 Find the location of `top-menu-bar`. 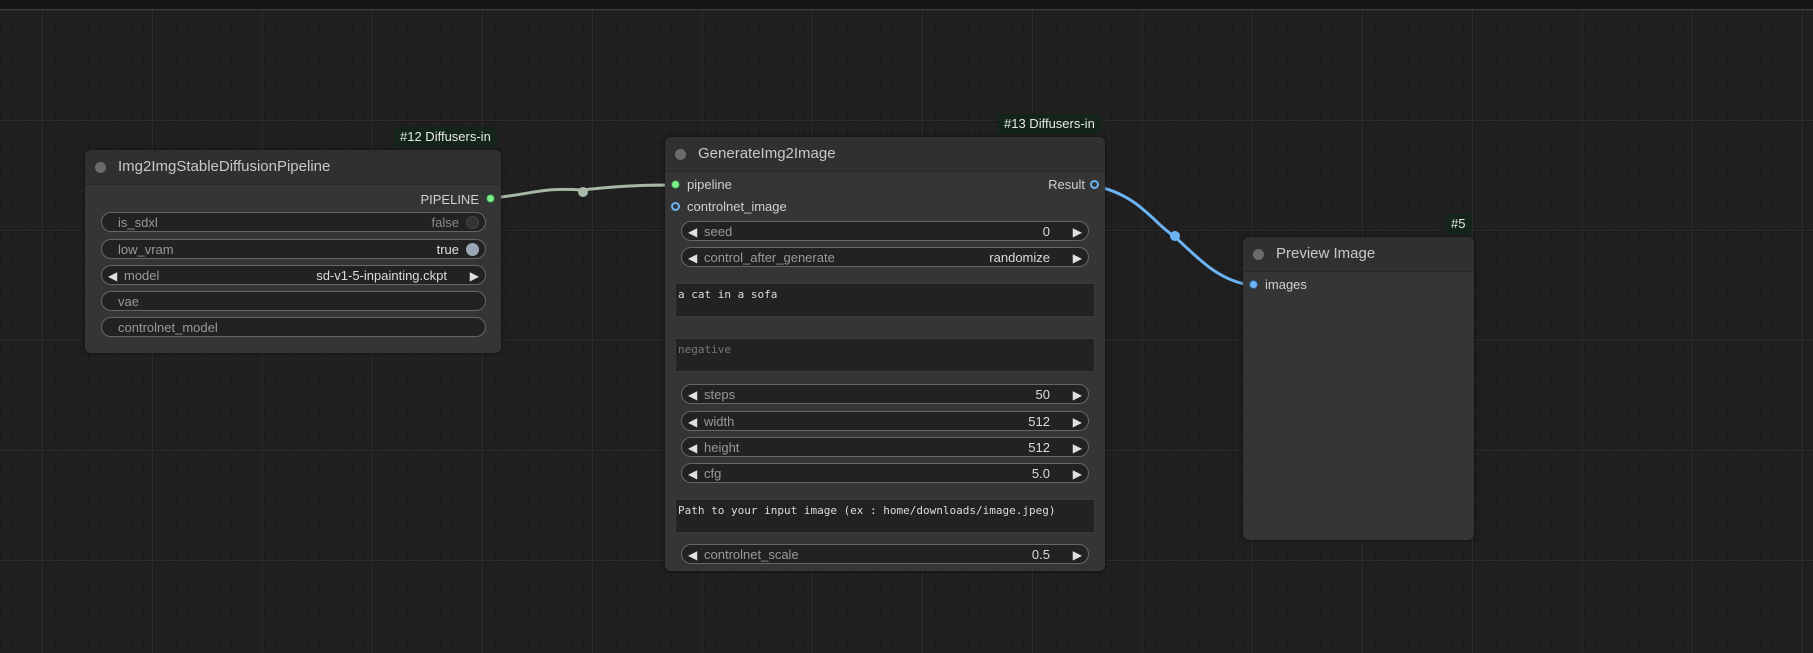

top-menu-bar is located at coordinates (906, 5).